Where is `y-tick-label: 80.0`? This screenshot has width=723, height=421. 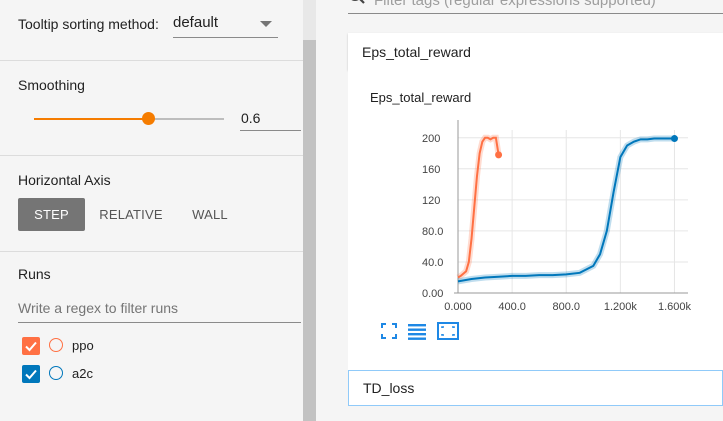
y-tick-label: 80.0 is located at coordinates (432, 232).